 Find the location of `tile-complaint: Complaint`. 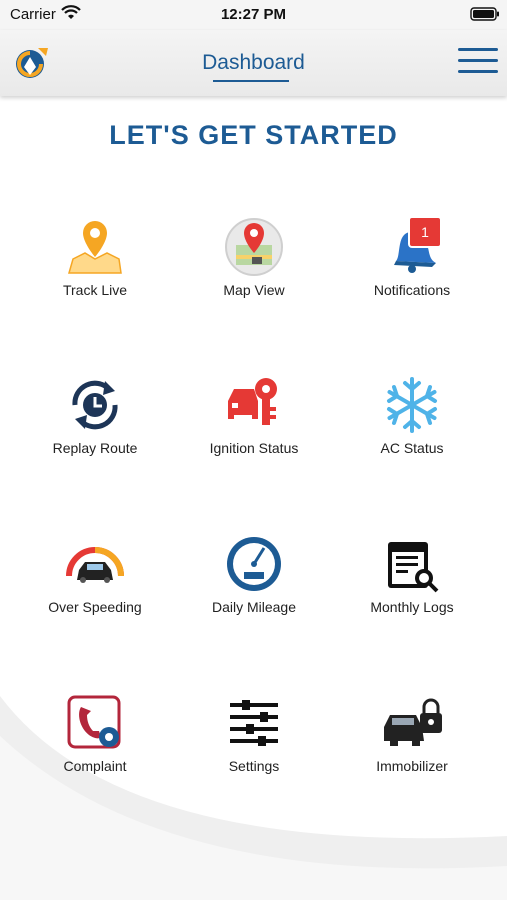

tile-complaint: Complaint is located at coordinates (95, 748).